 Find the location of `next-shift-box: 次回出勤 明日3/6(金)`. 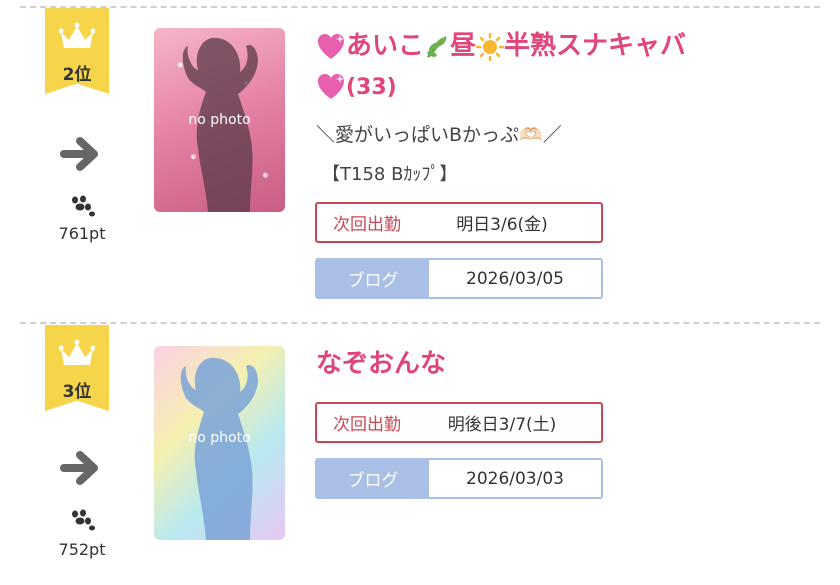

next-shift-box: 次回出勤 明日3/6(金) is located at coordinates (459, 222).